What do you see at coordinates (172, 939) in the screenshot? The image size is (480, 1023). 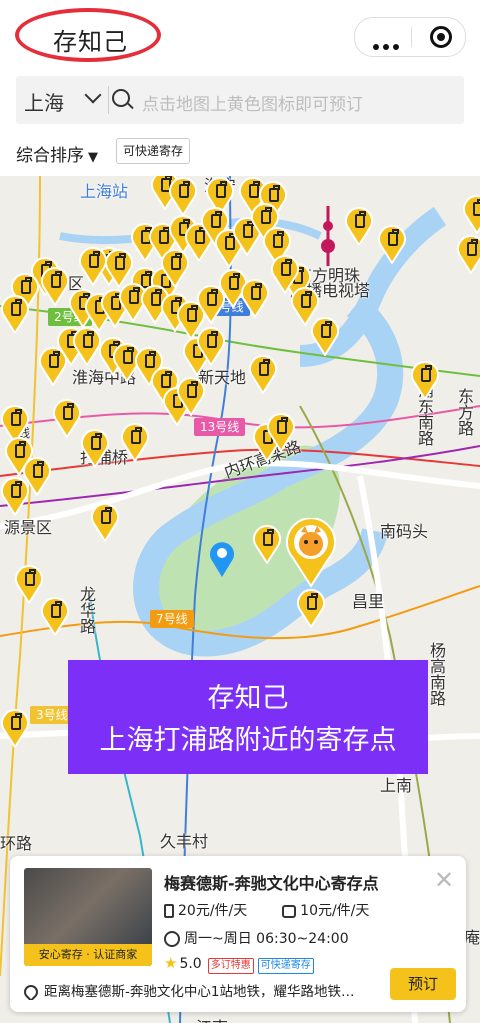 I see `clock-icon` at bounding box center [172, 939].